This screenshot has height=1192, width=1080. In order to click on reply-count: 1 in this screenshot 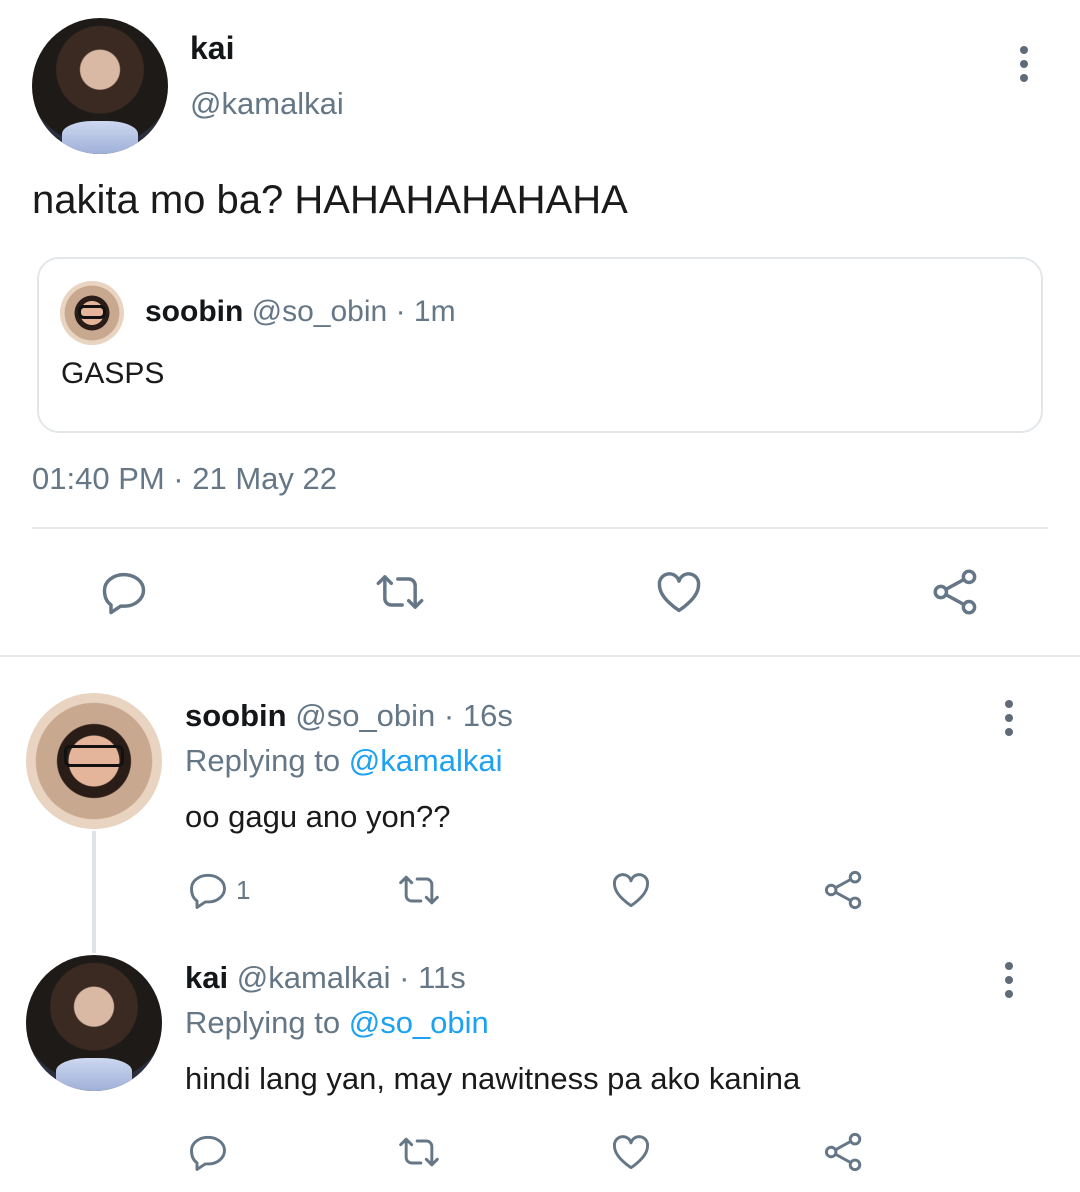, I will do `click(243, 889)`.